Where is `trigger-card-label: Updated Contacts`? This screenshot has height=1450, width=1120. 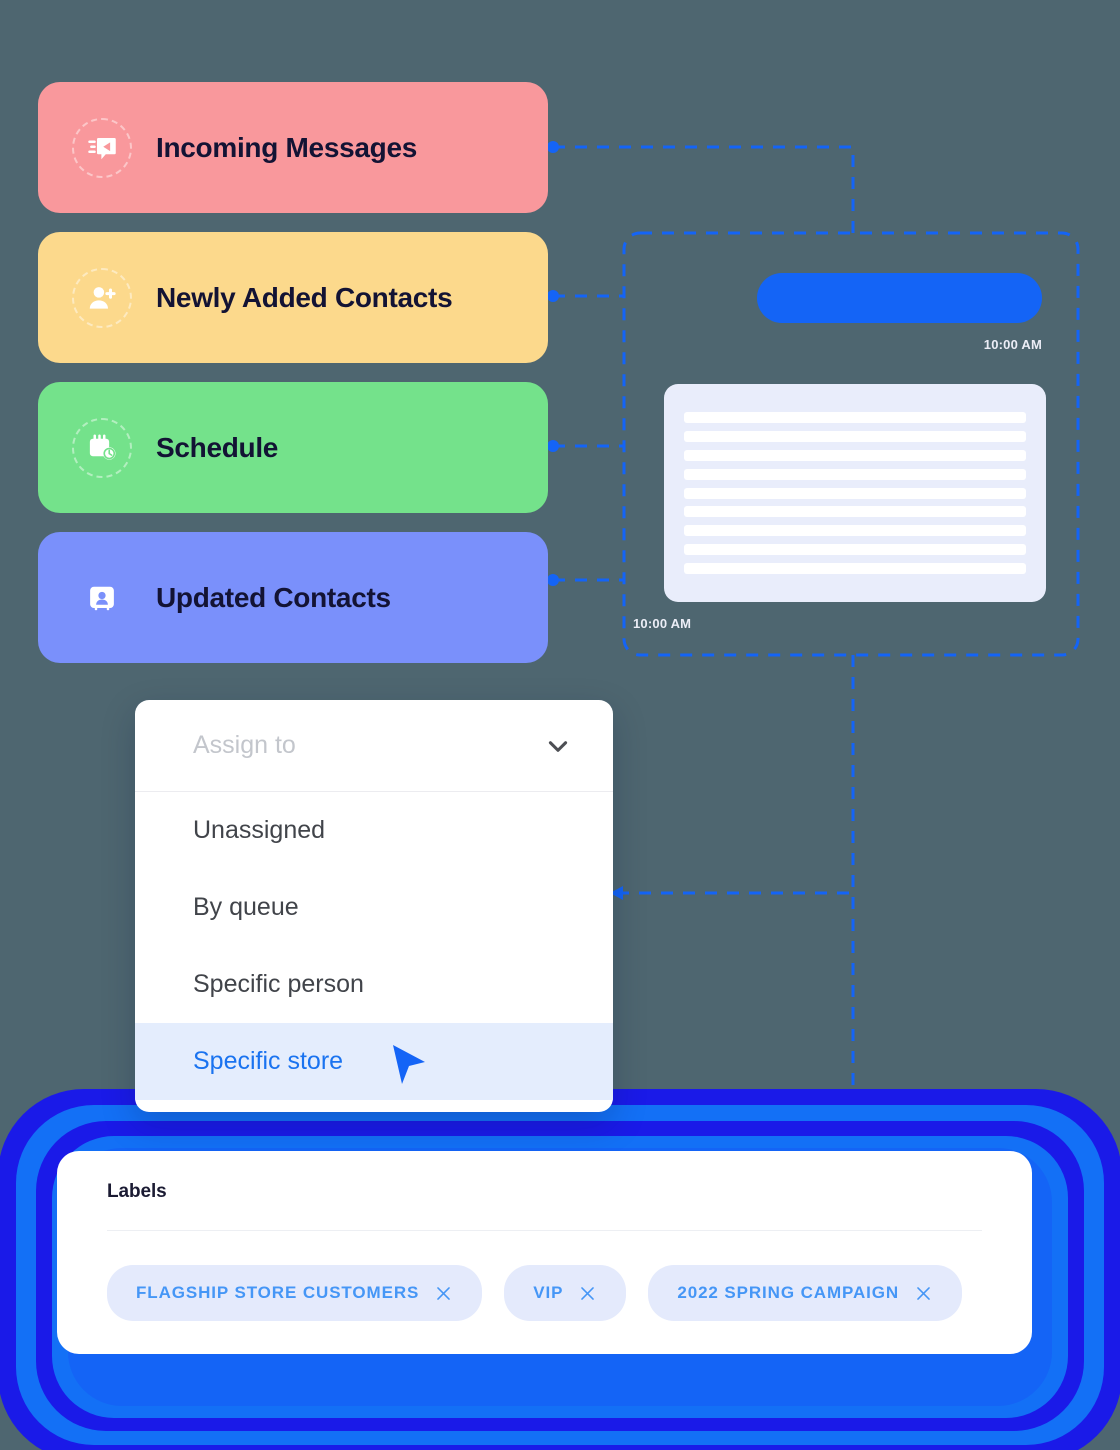
trigger-card-label: Updated Contacts is located at coordinates (273, 597).